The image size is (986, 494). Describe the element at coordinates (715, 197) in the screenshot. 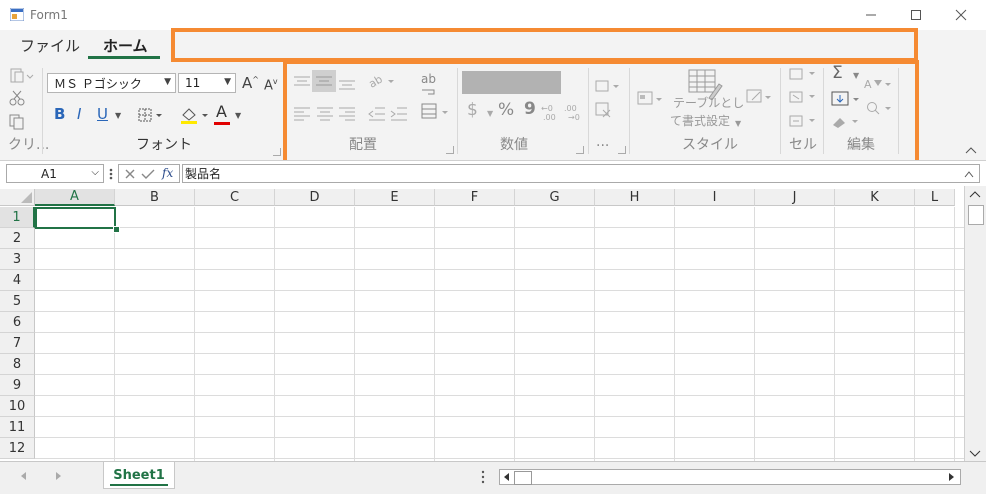

I see `column-header: I` at that location.